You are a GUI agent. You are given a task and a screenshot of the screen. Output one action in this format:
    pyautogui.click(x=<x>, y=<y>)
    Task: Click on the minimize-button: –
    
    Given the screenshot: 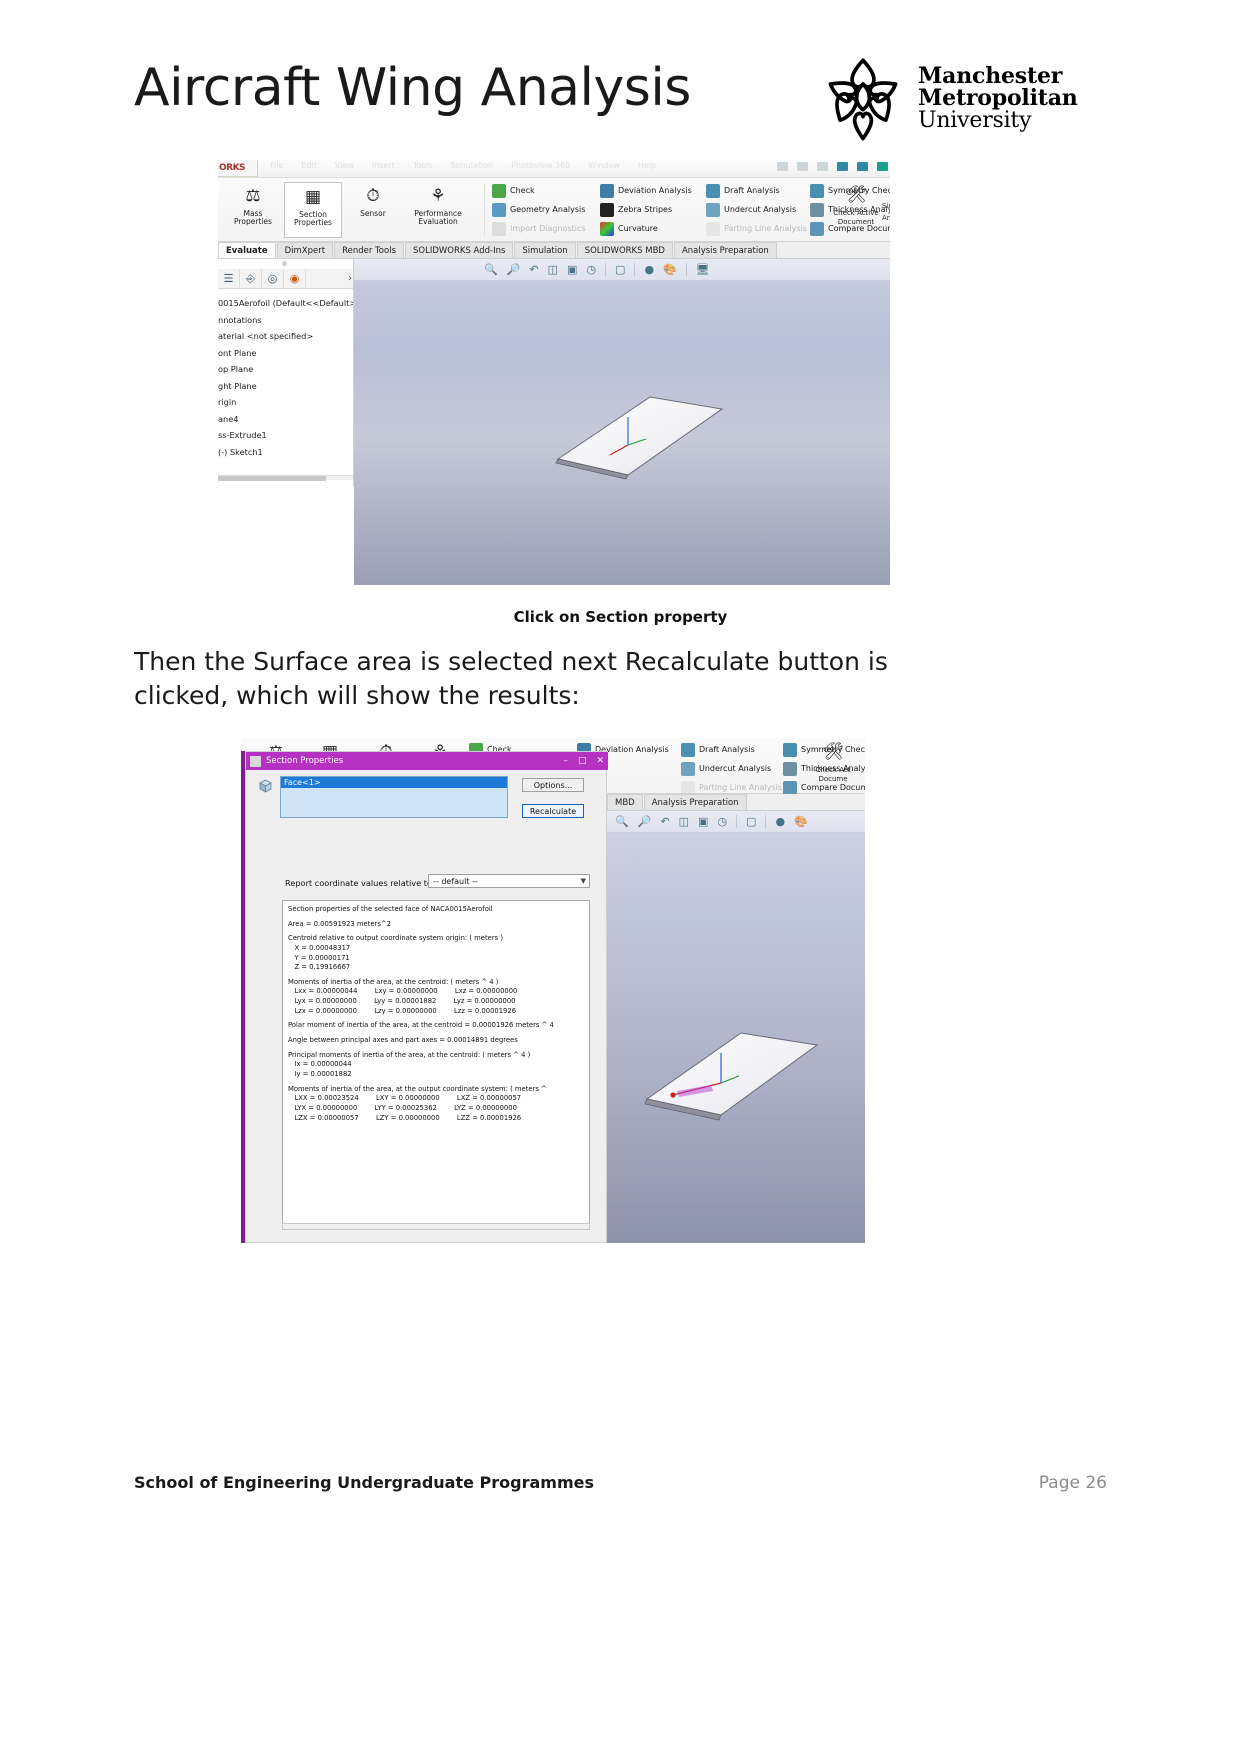 What is the action you would take?
    pyautogui.click(x=565, y=761)
    